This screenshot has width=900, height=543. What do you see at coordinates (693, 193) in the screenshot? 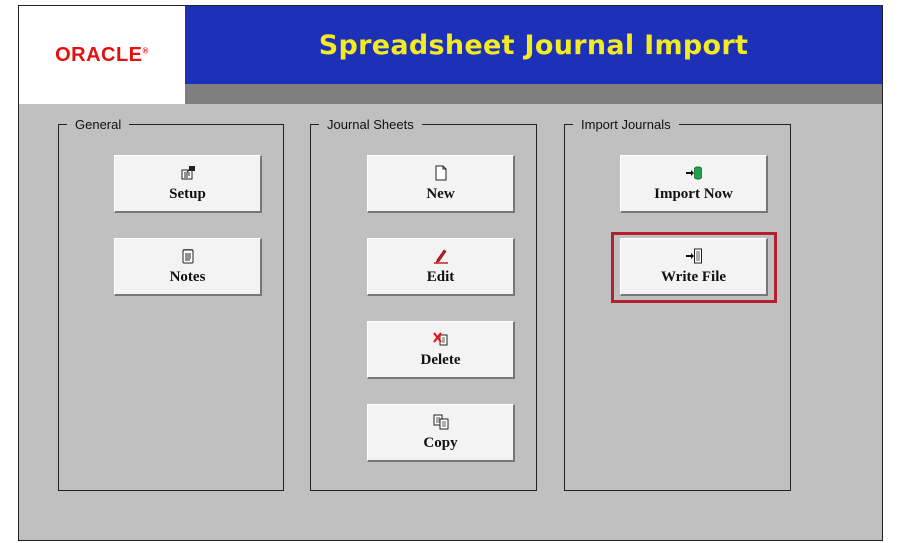
I see `import-now-button-label: Import Now` at bounding box center [693, 193].